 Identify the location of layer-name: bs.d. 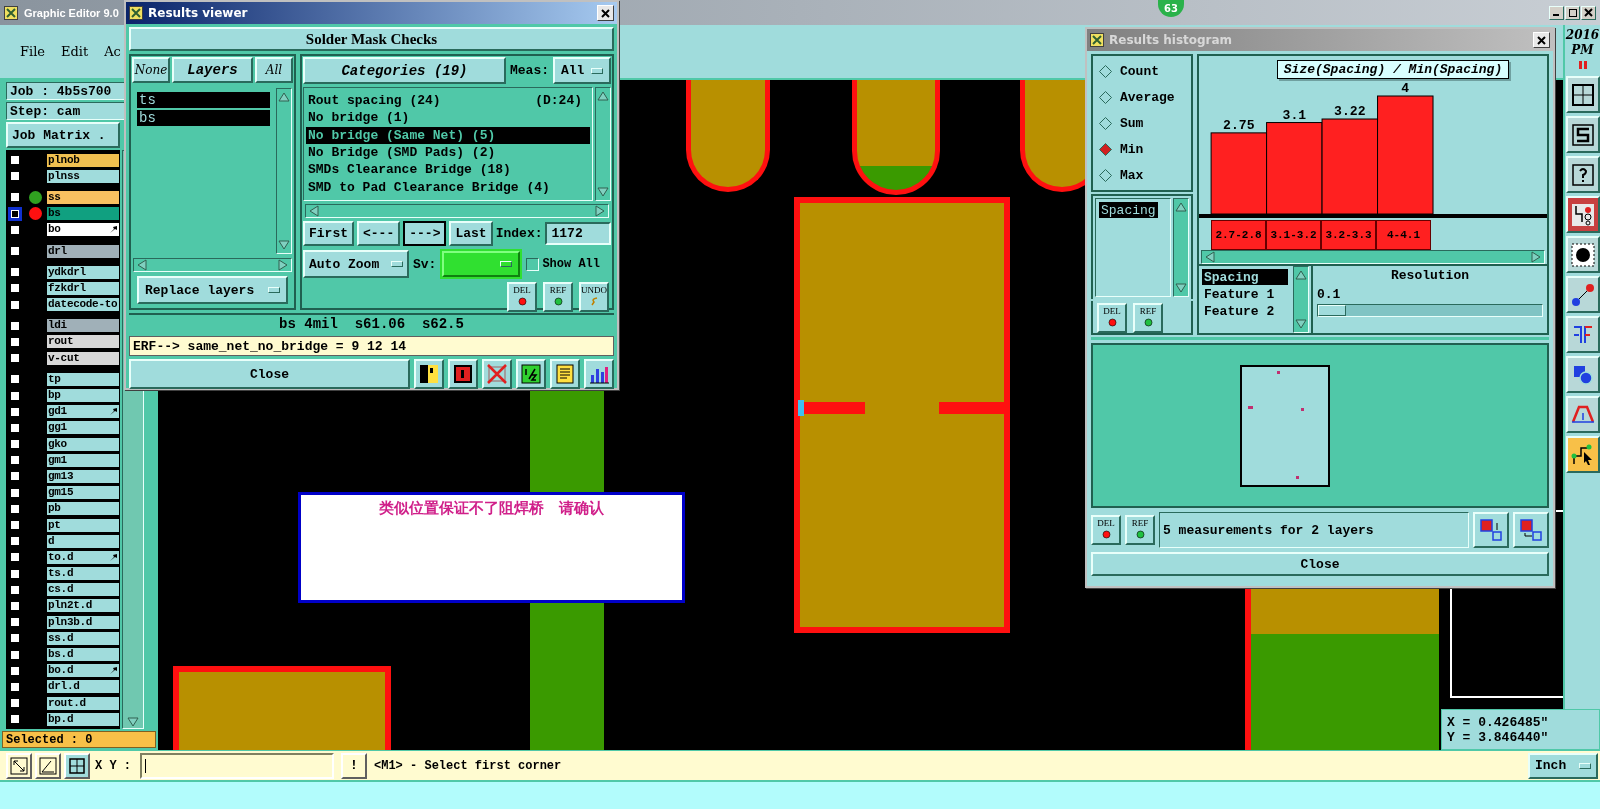
(83, 655).